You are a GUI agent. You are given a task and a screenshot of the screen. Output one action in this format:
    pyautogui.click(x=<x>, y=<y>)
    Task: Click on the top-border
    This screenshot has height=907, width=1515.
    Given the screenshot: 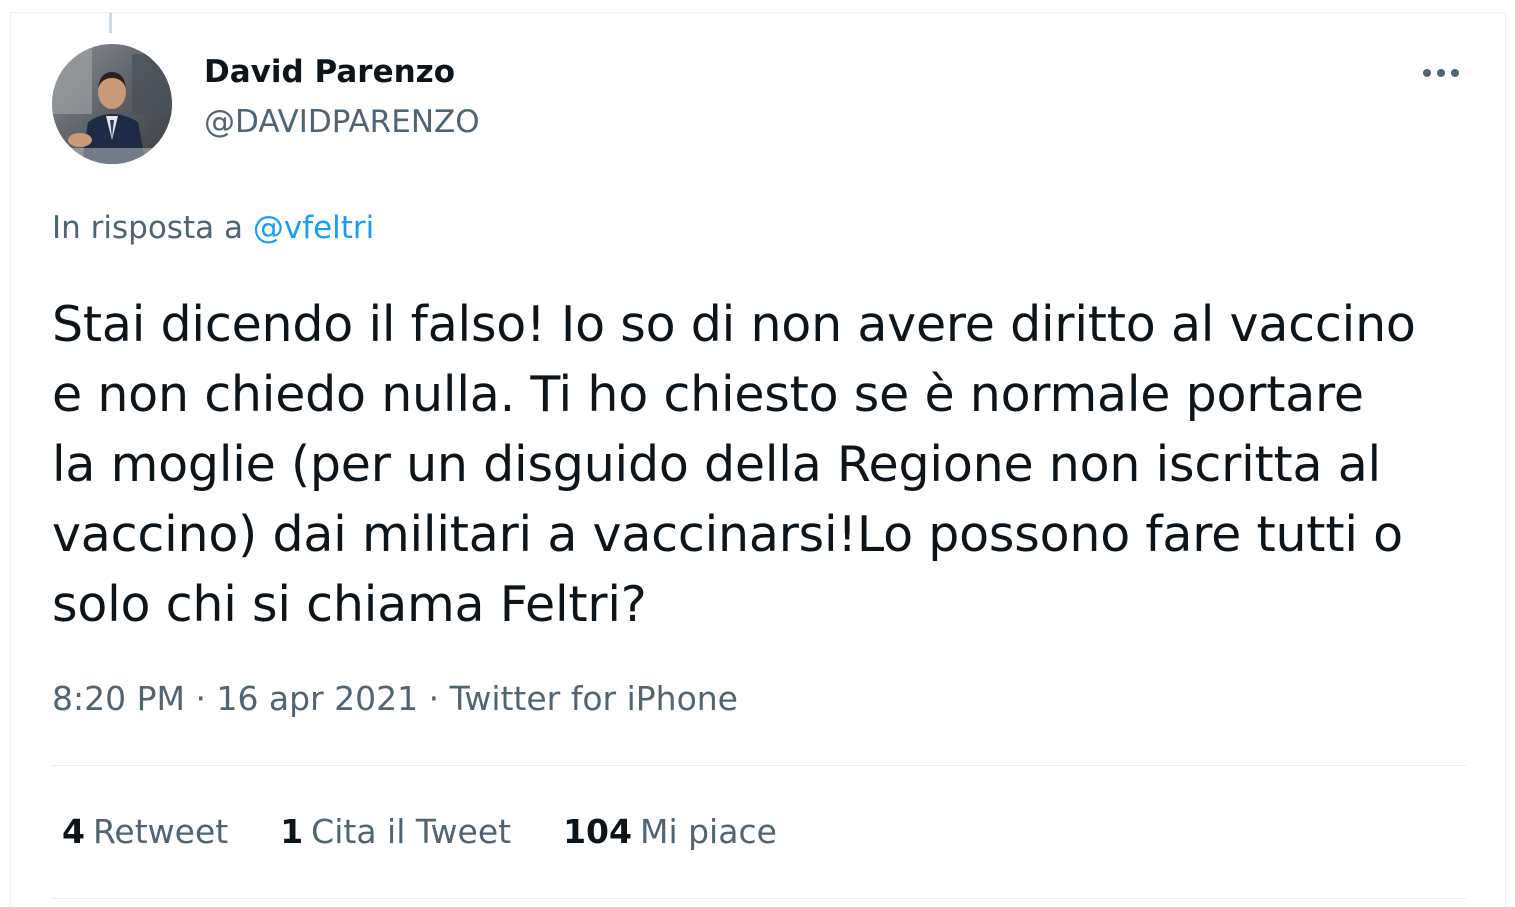 What is the action you would take?
    pyautogui.click(x=758, y=12)
    